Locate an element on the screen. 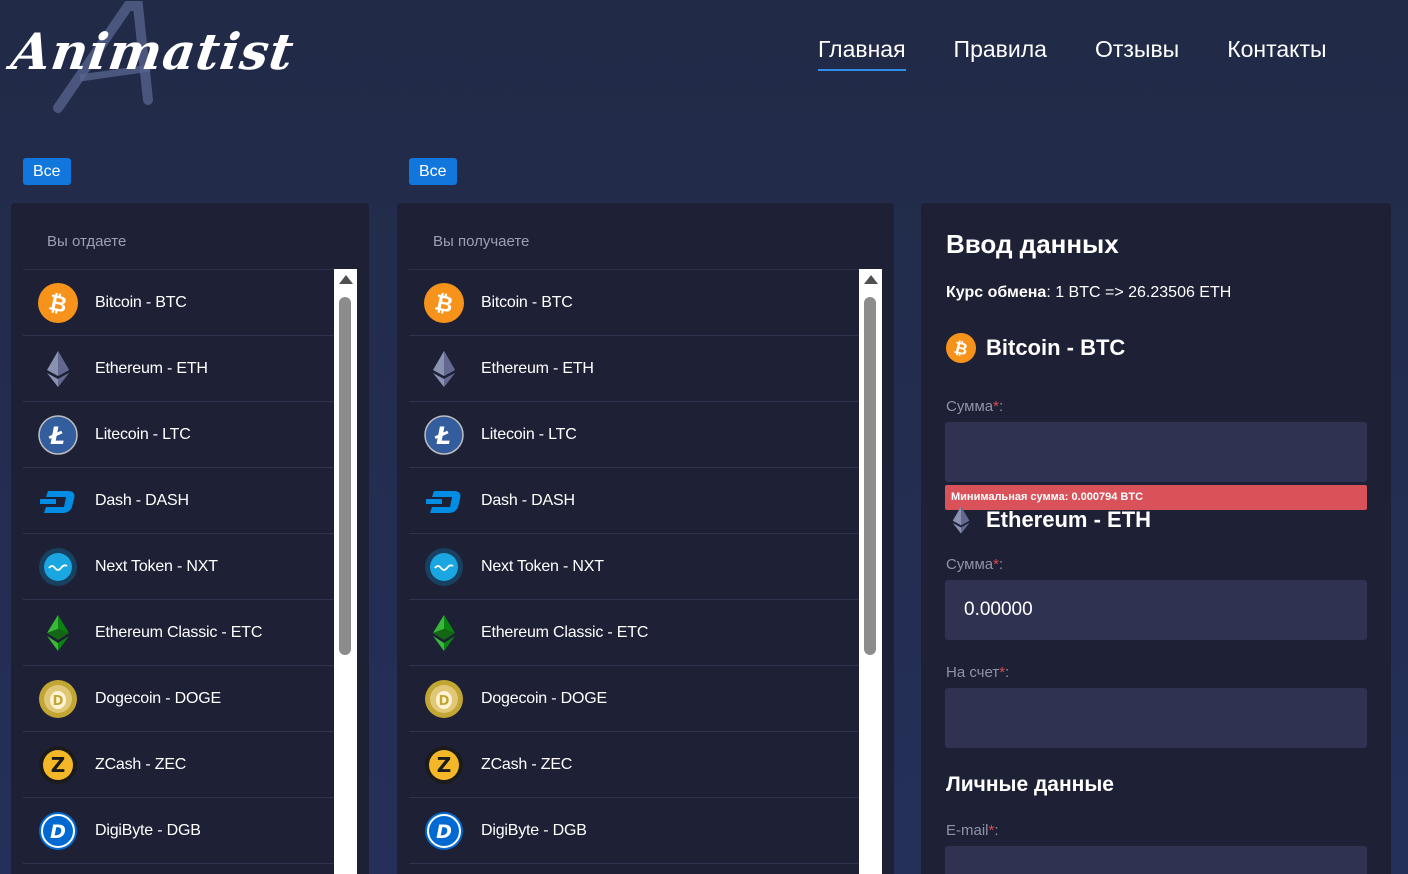 The width and height of the screenshot is (1408, 874). personal-data-title: Личные данные is located at coordinates (1030, 784).